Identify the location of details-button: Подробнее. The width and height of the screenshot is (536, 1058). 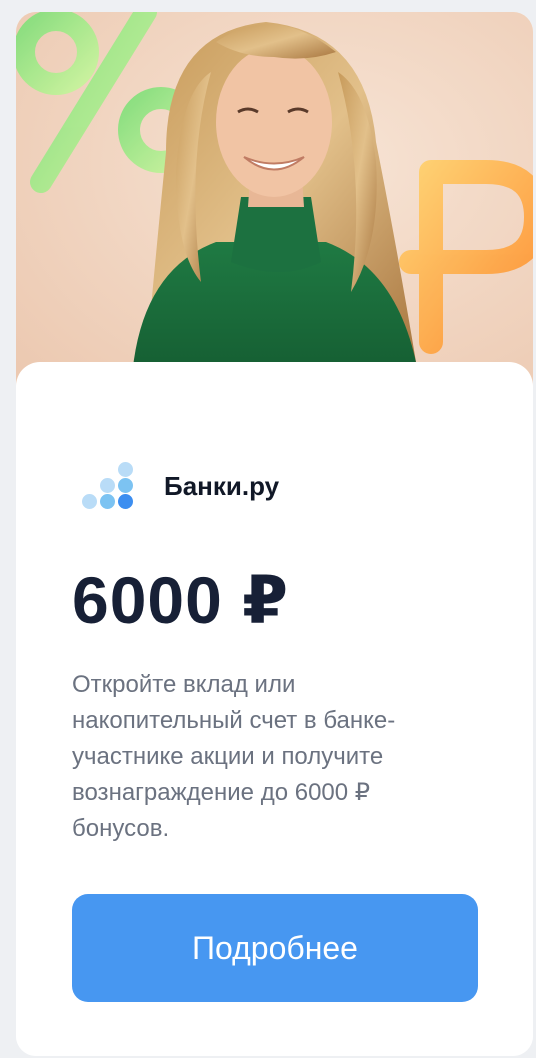
(275, 948).